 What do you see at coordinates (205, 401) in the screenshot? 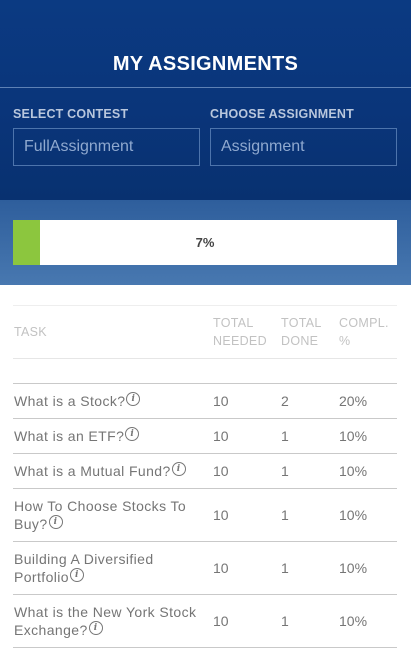
I see `table-row: What is a Stock? i 10 2 20%` at bounding box center [205, 401].